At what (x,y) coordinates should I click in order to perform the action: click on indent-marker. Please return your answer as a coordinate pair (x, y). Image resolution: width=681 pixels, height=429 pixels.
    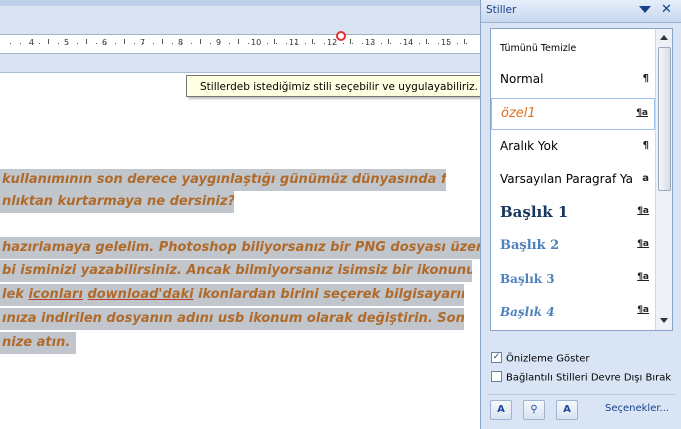
    Looking at the image, I should click on (341, 36).